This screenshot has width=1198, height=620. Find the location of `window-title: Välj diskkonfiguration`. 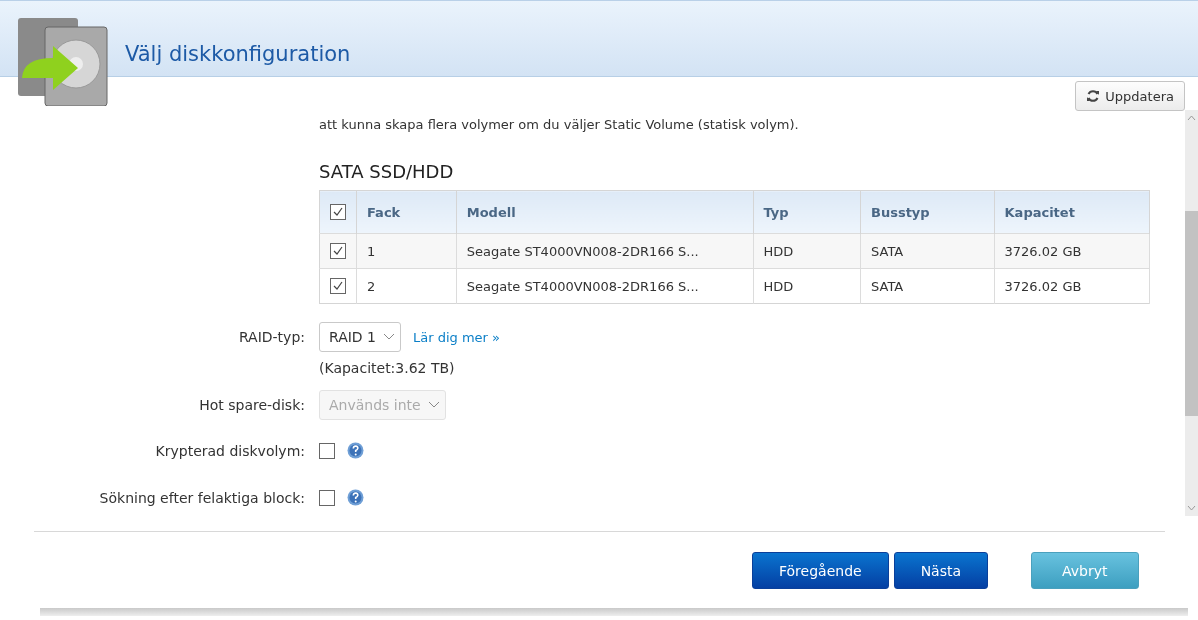

window-title: Välj diskkonfiguration is located at coordinates (238, 54).